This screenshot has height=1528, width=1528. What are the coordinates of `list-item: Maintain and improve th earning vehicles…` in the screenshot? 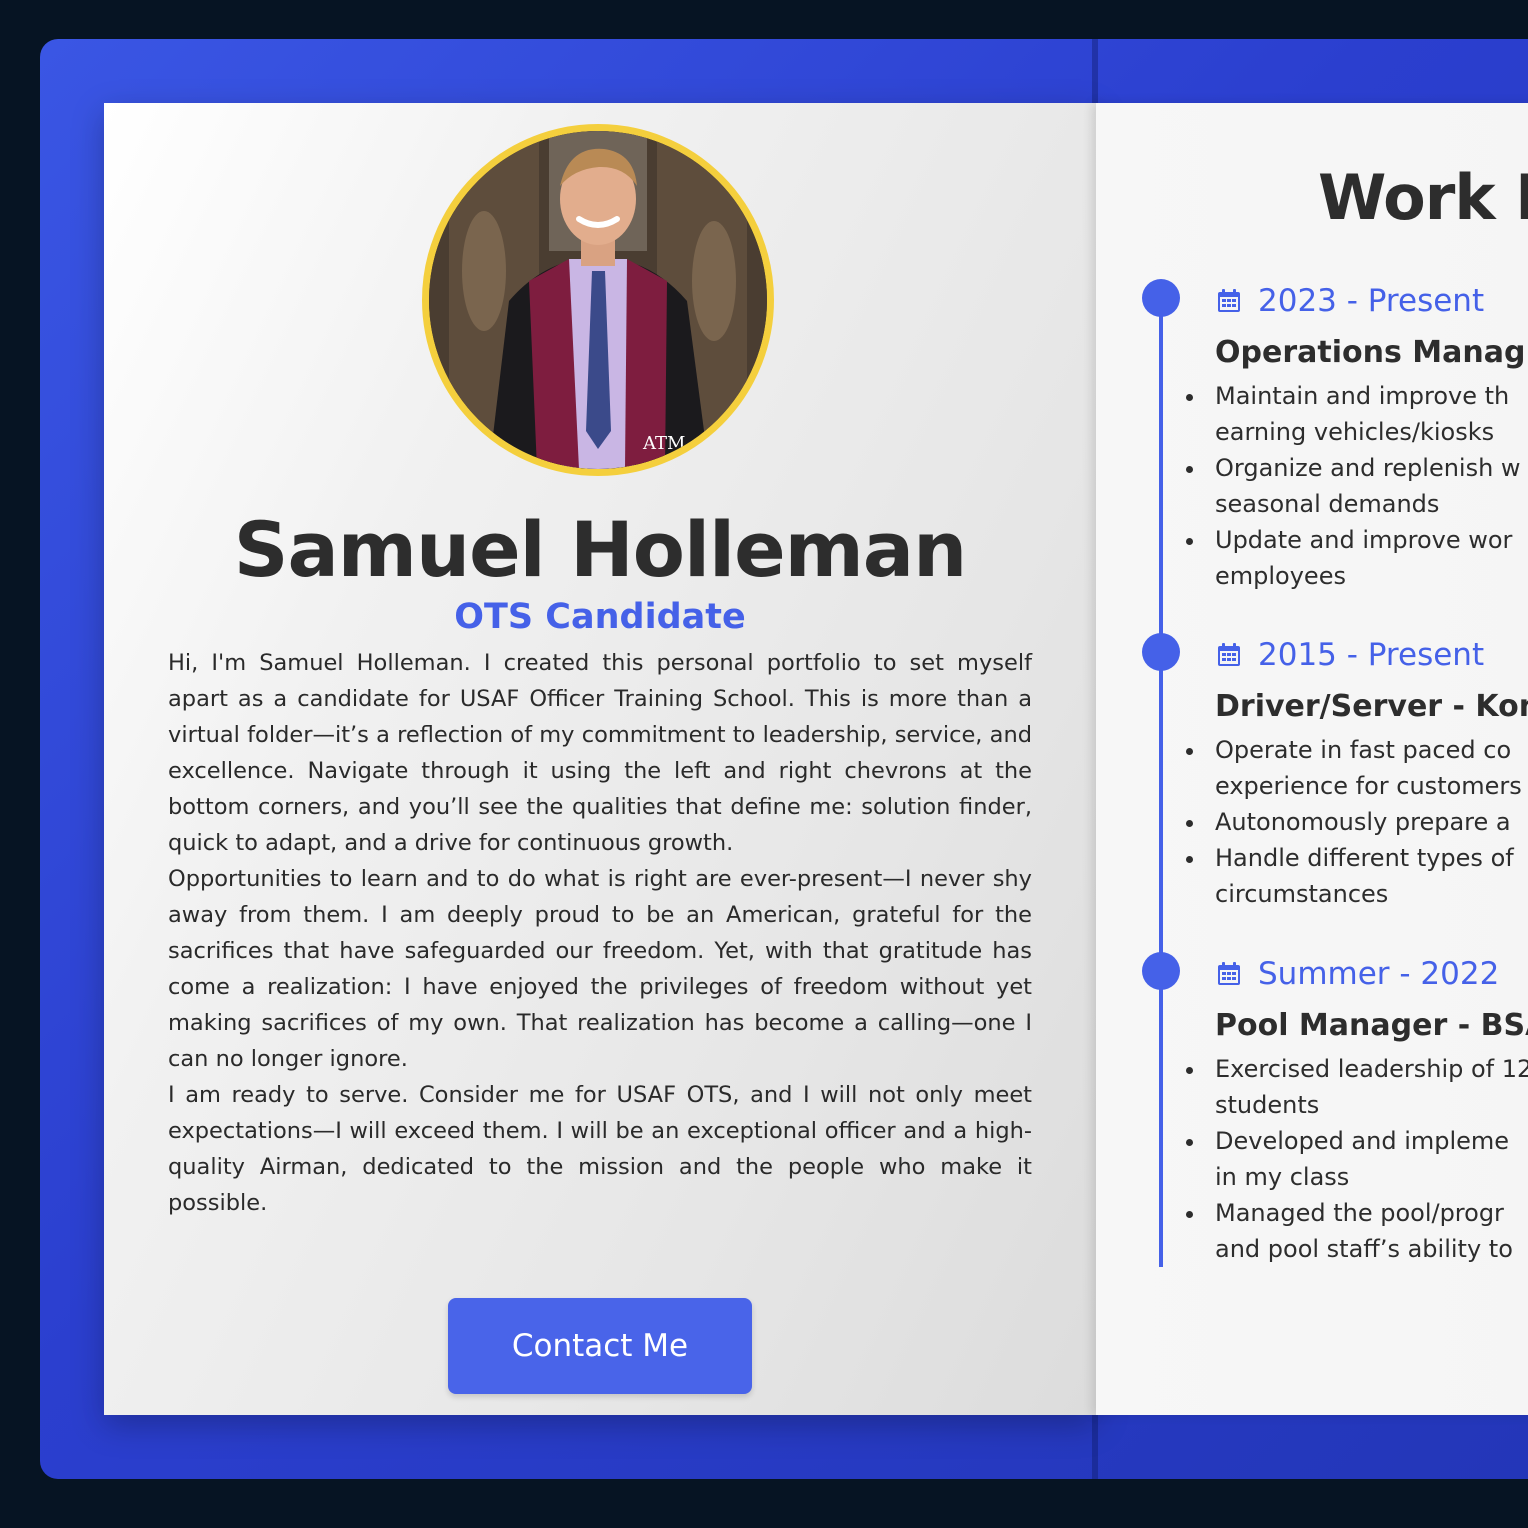 It's located at (1357, 414).